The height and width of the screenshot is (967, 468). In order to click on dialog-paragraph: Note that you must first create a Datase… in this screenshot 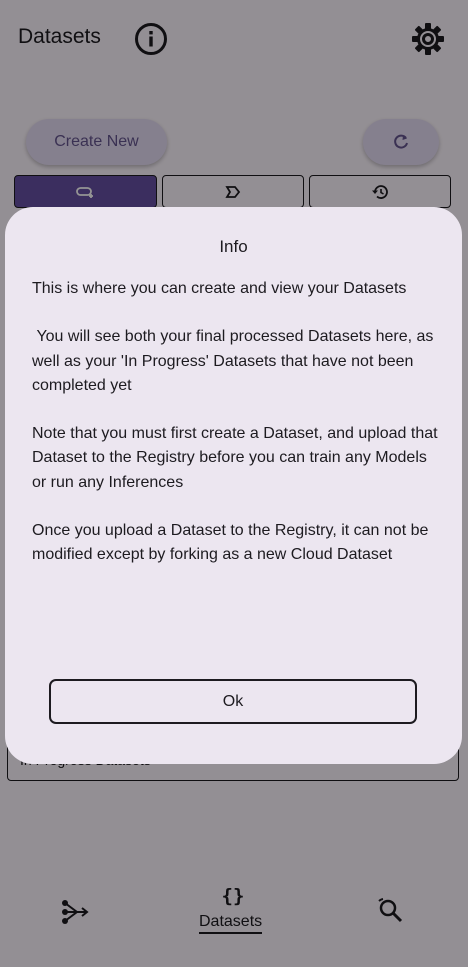, I will do `click(235, 458)`.